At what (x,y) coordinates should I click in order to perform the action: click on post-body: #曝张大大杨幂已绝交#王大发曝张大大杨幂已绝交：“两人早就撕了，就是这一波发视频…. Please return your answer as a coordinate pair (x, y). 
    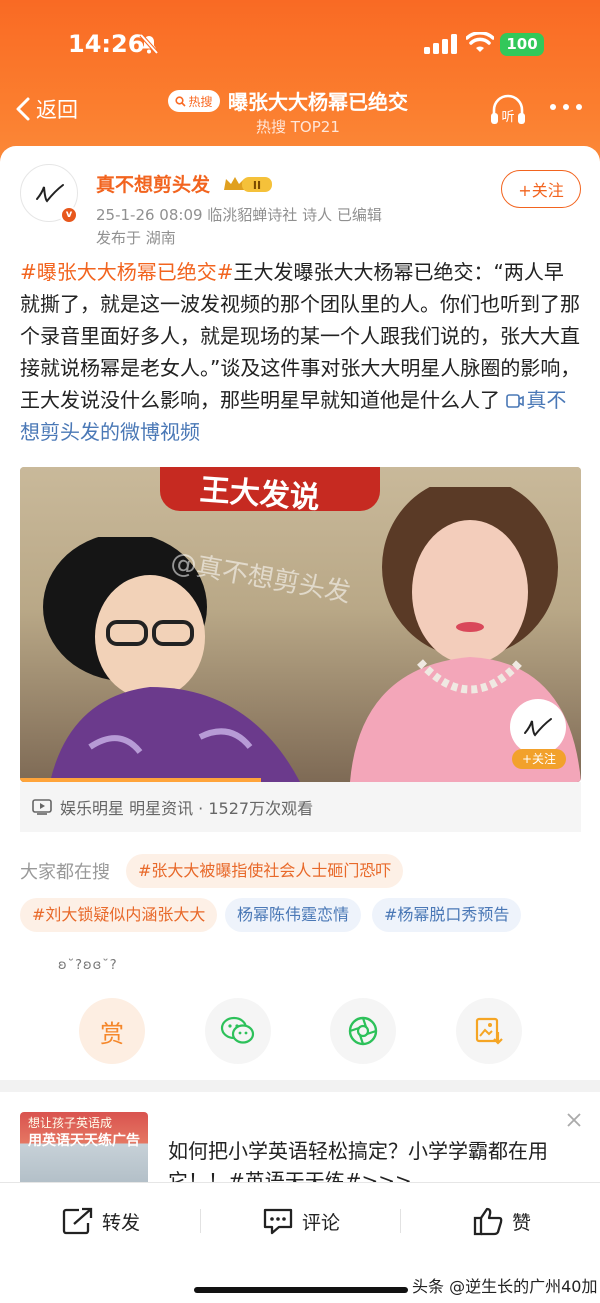
    Looking at the image, I should click on (301, 352).